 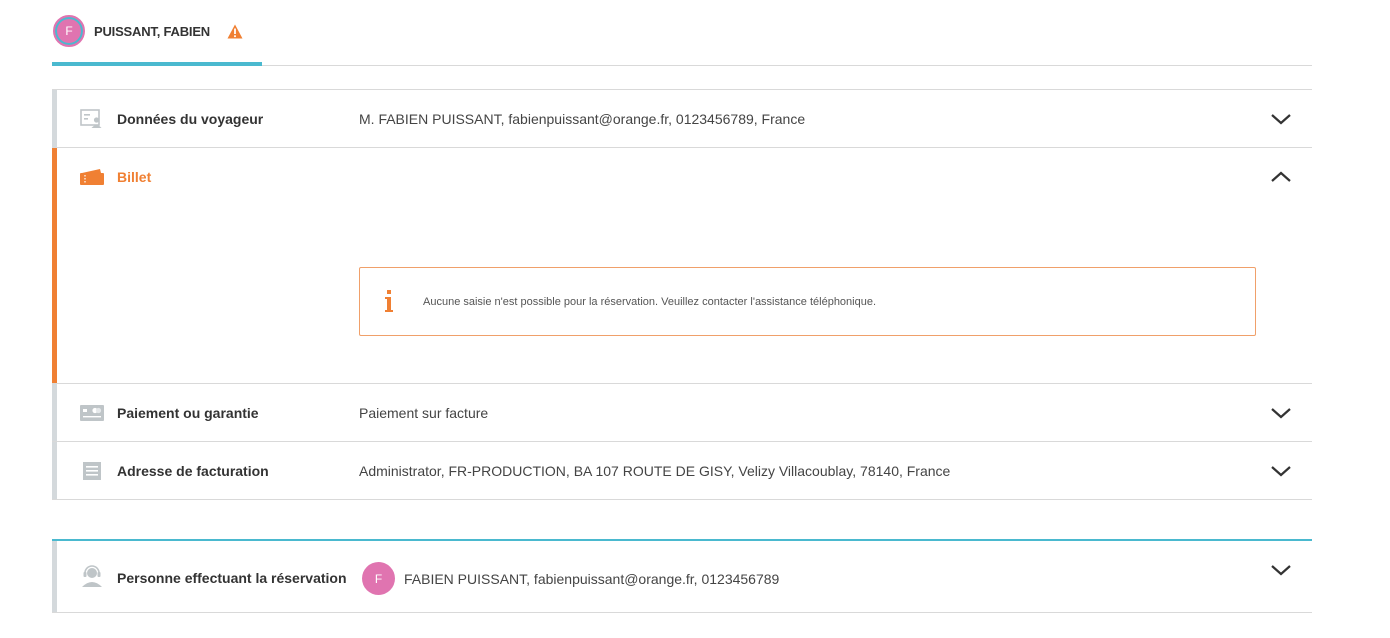 I want to click on credit-card-icon, so click(x=92, y=413).